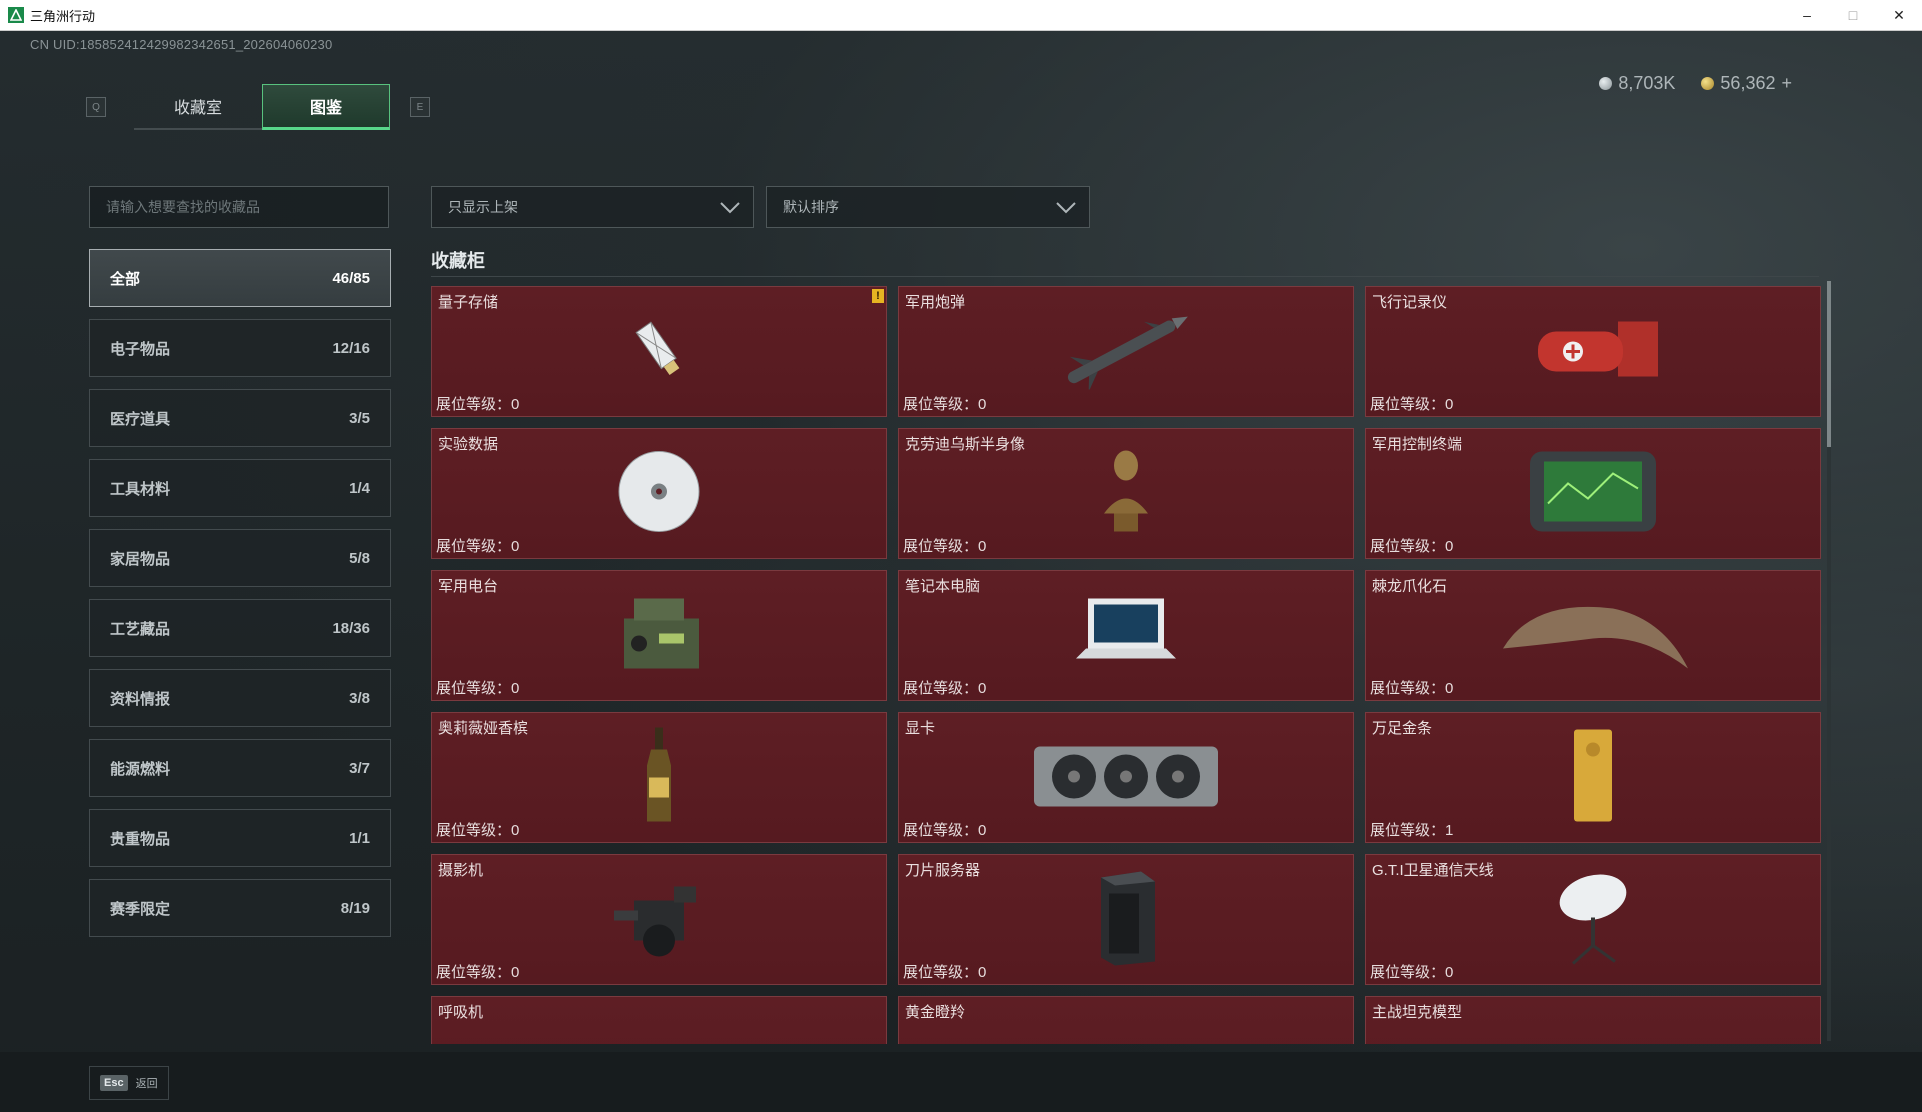  Describe the element at coordinates (1748, 83) in the screenshot. I see `currency-secondary-value: 56,362` at that location.